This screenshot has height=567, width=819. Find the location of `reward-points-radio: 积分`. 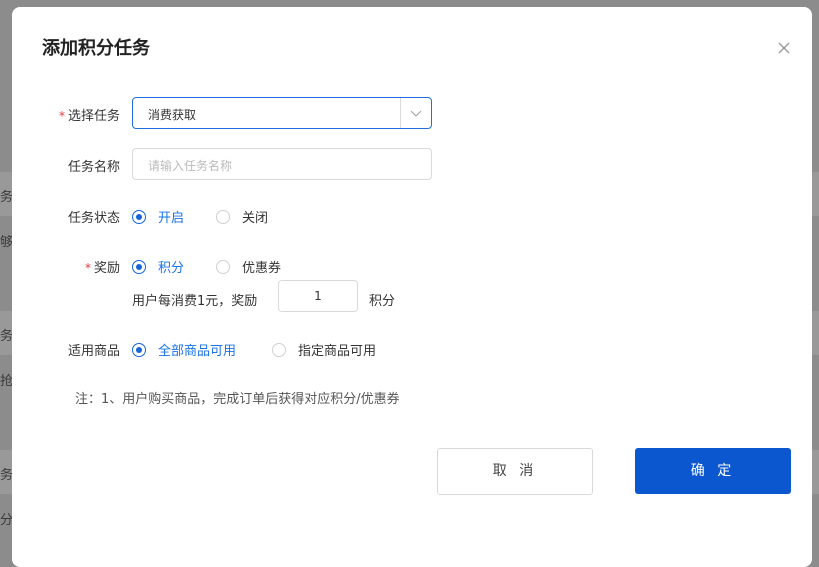

reward-points-radio: 积分 is located at coordinates (158, 266).